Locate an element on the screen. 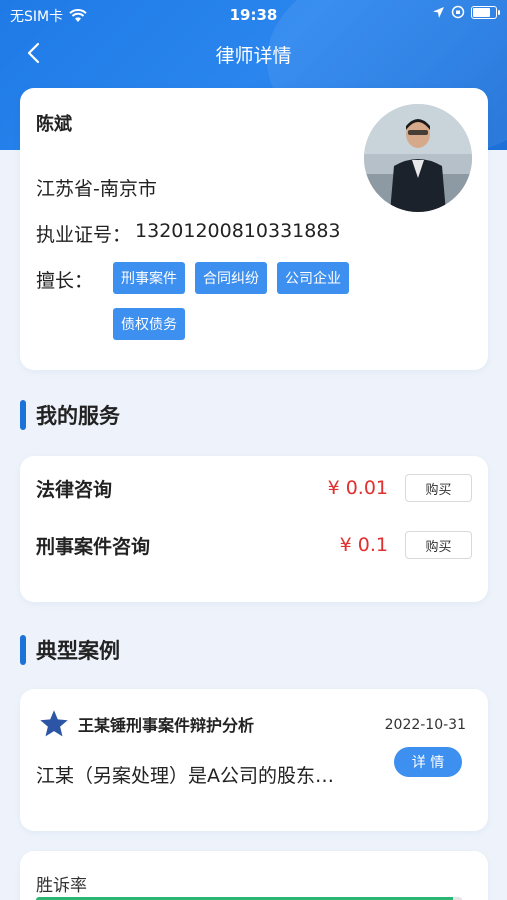 This screenshot has height=900, width=507. license-row: 执业证号： 13201200810331883 is located at coordinates (188, 233).